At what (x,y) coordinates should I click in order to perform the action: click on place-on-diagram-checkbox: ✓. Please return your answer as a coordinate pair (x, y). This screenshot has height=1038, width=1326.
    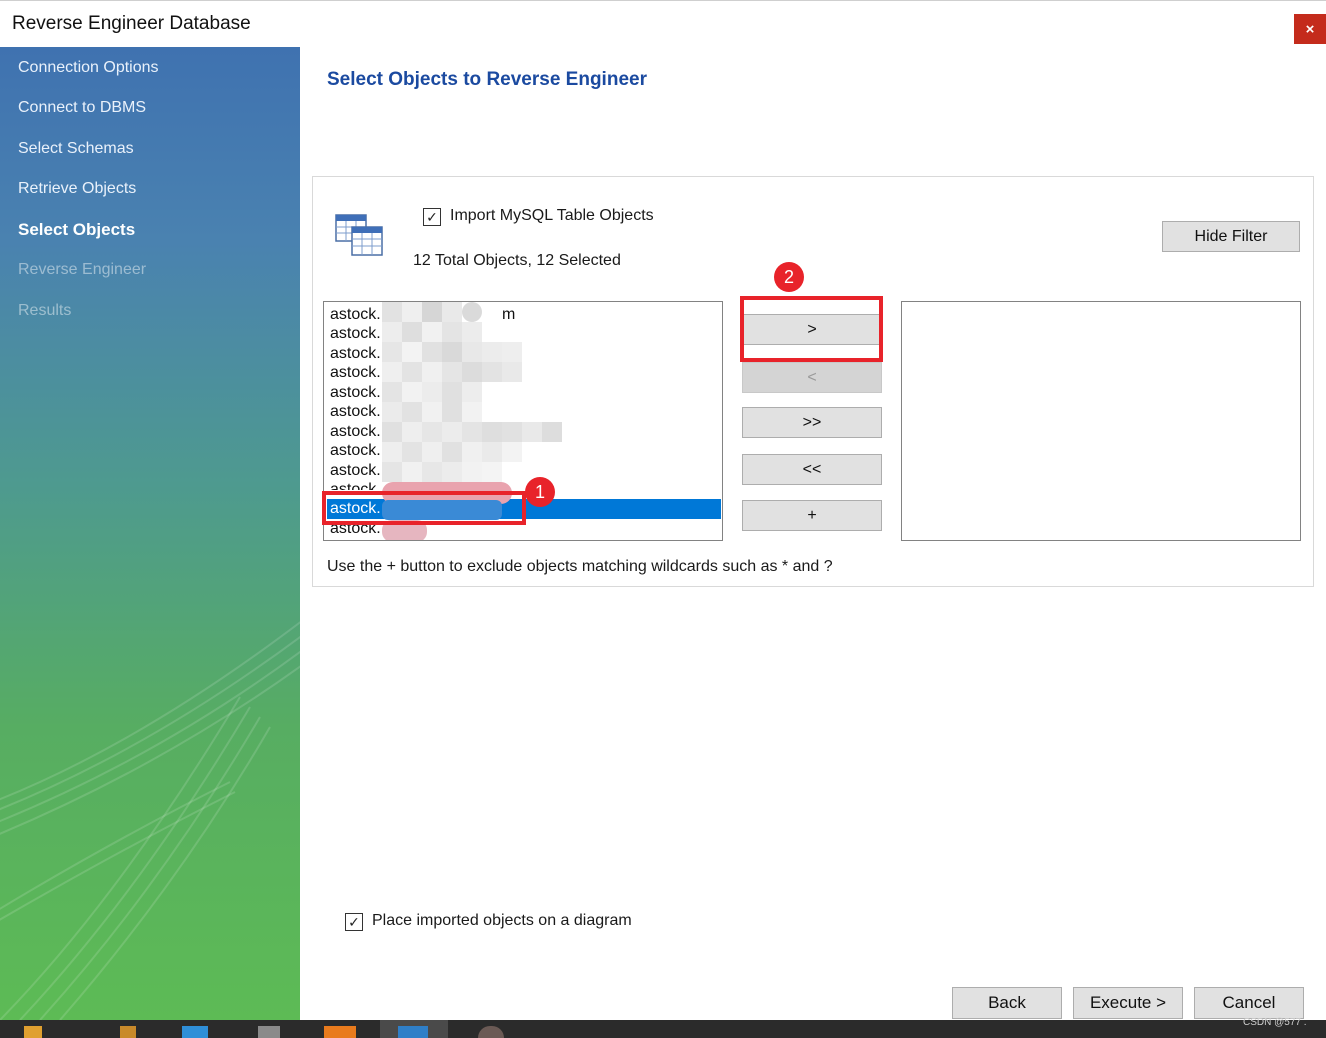
    Looking at the image, I should click on (354, 922).